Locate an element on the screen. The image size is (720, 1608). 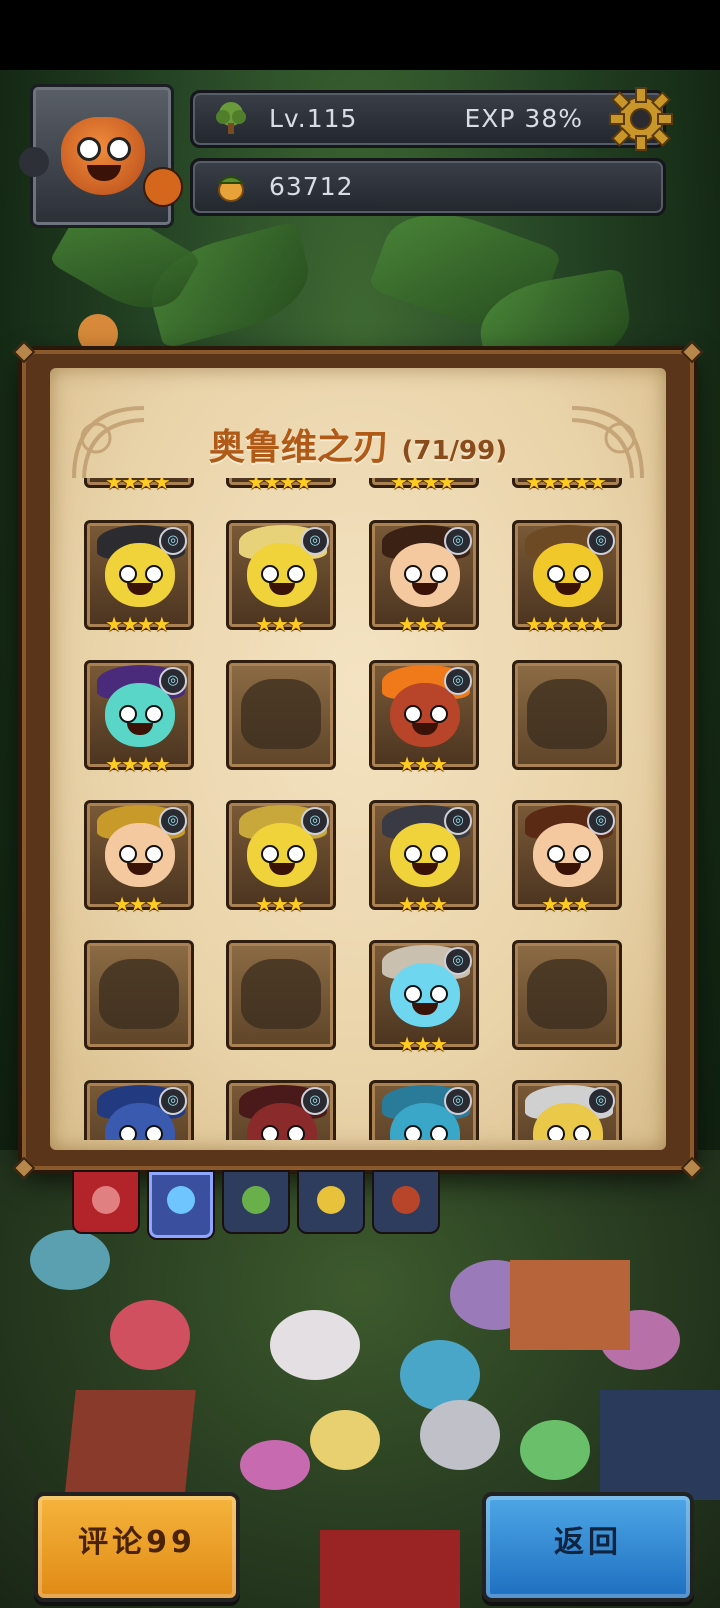
background-fruit is located at coordinates (98, 334).